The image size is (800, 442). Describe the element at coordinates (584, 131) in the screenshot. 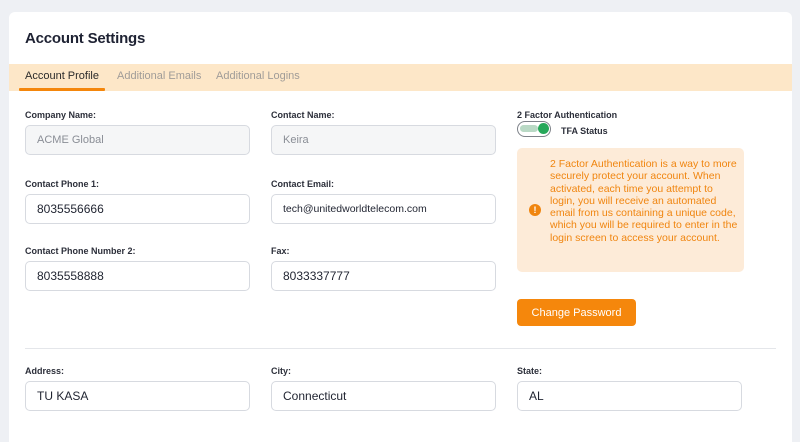

I see `tfa-status-label: TFA Status` at that location.